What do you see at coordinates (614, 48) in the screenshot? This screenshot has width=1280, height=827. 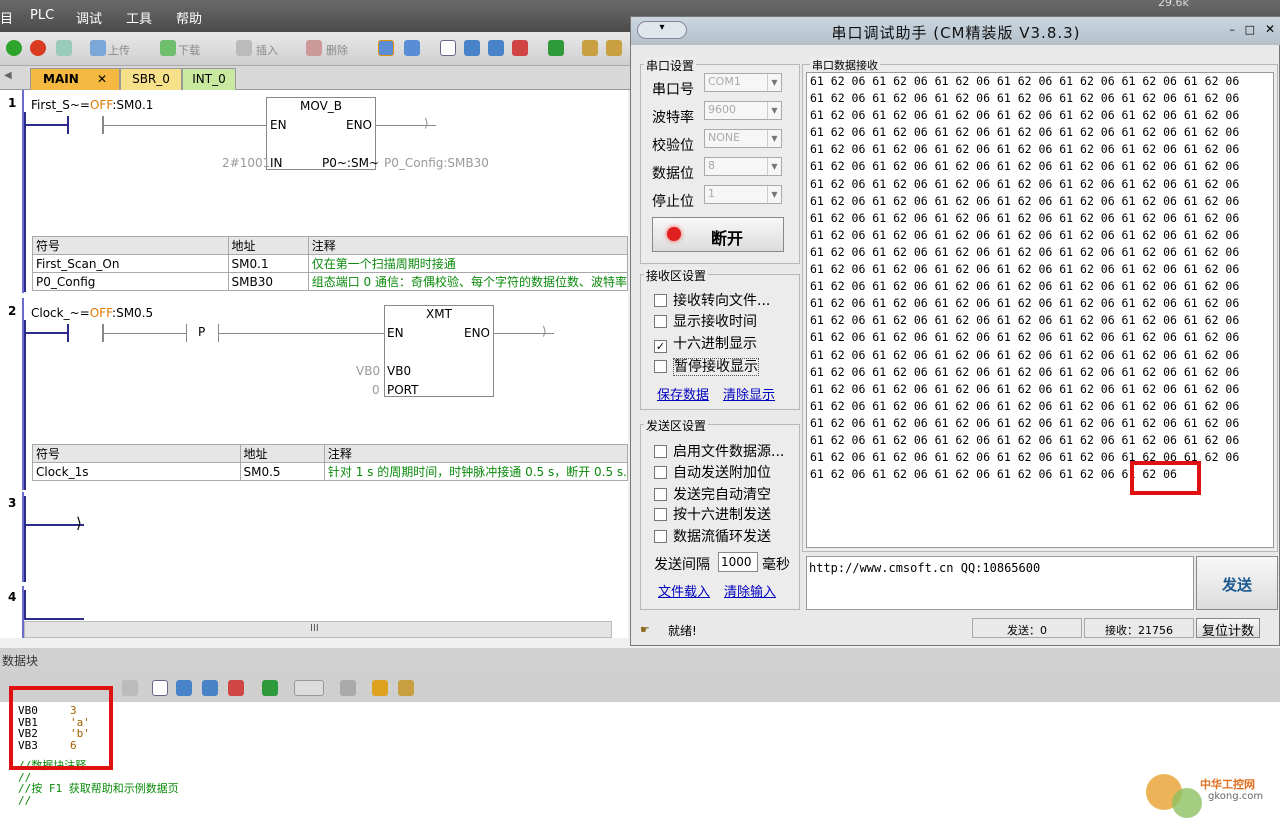 I see `unlock-icon` at bounding box center [614, 48].